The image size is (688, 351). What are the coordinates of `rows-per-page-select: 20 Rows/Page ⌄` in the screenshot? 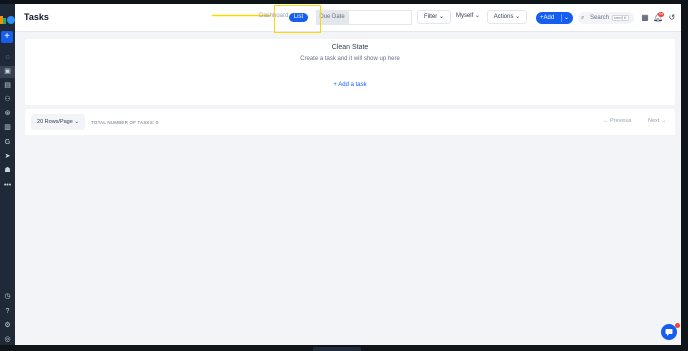 It's located at (58, 122).